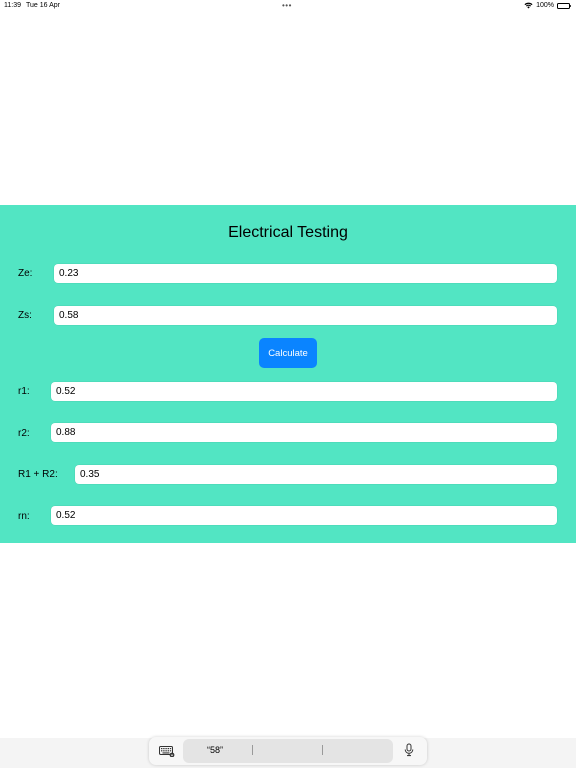 This screenshot has height=768, width=576. I want to click on multitasking-dots: •••, so click(287, 5).